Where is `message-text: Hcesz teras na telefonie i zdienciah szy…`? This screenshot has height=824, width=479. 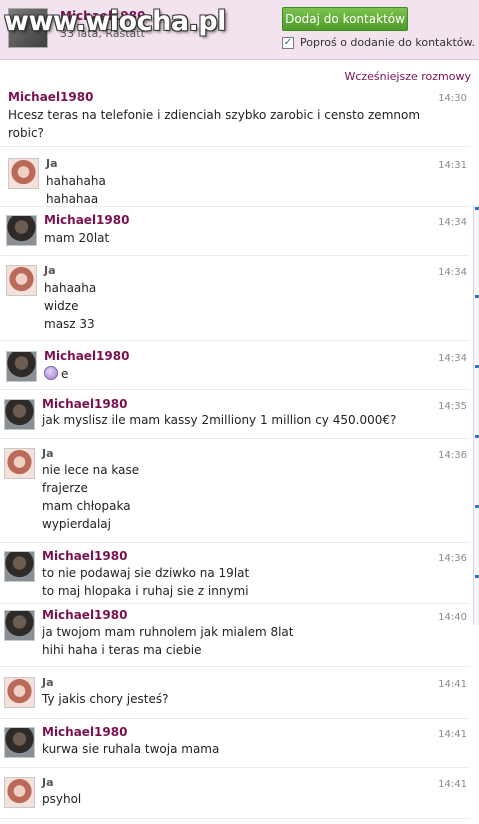 message-text: Hcesz teras na telefonie i zdienciah szy… is located at coordinates (214, 124).